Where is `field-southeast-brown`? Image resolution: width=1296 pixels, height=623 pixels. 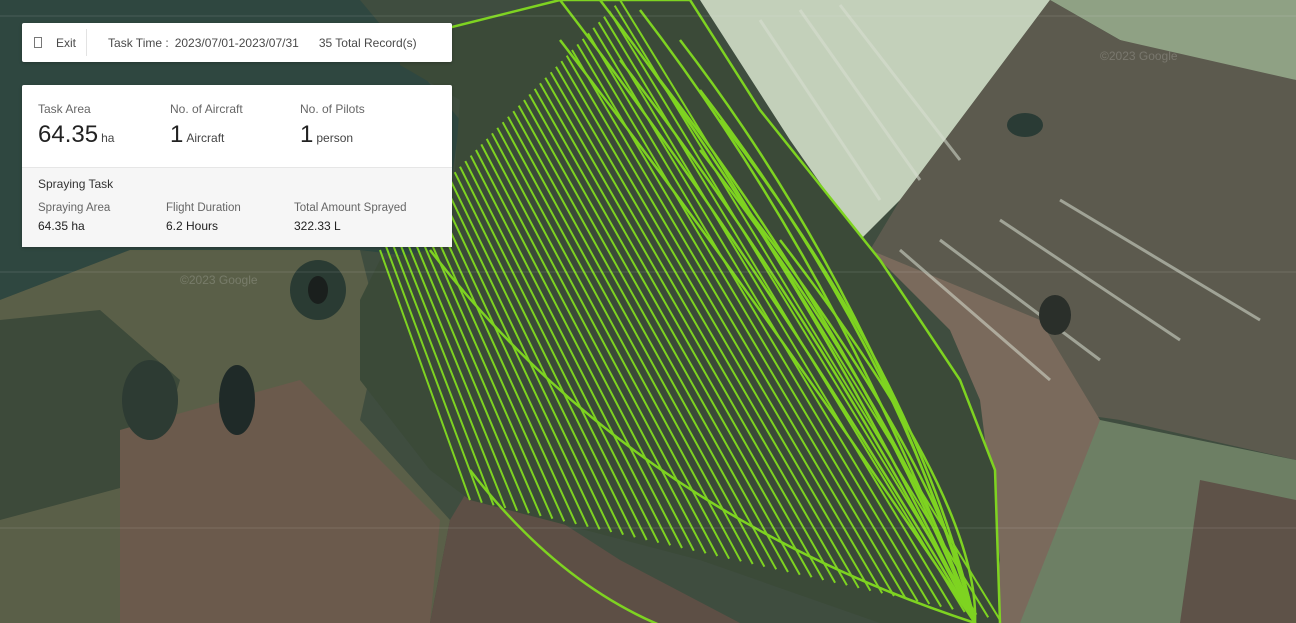 field-southeast-brown is located at coordinates (1238, 551).